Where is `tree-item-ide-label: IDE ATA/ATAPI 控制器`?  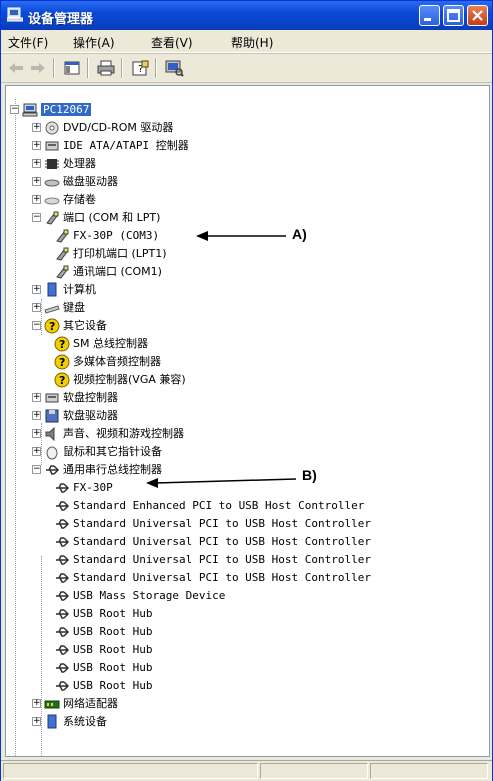 tree-item-ide-label: IDE ATA/ATAPI 控制器 is located at coordinates (126, 145).